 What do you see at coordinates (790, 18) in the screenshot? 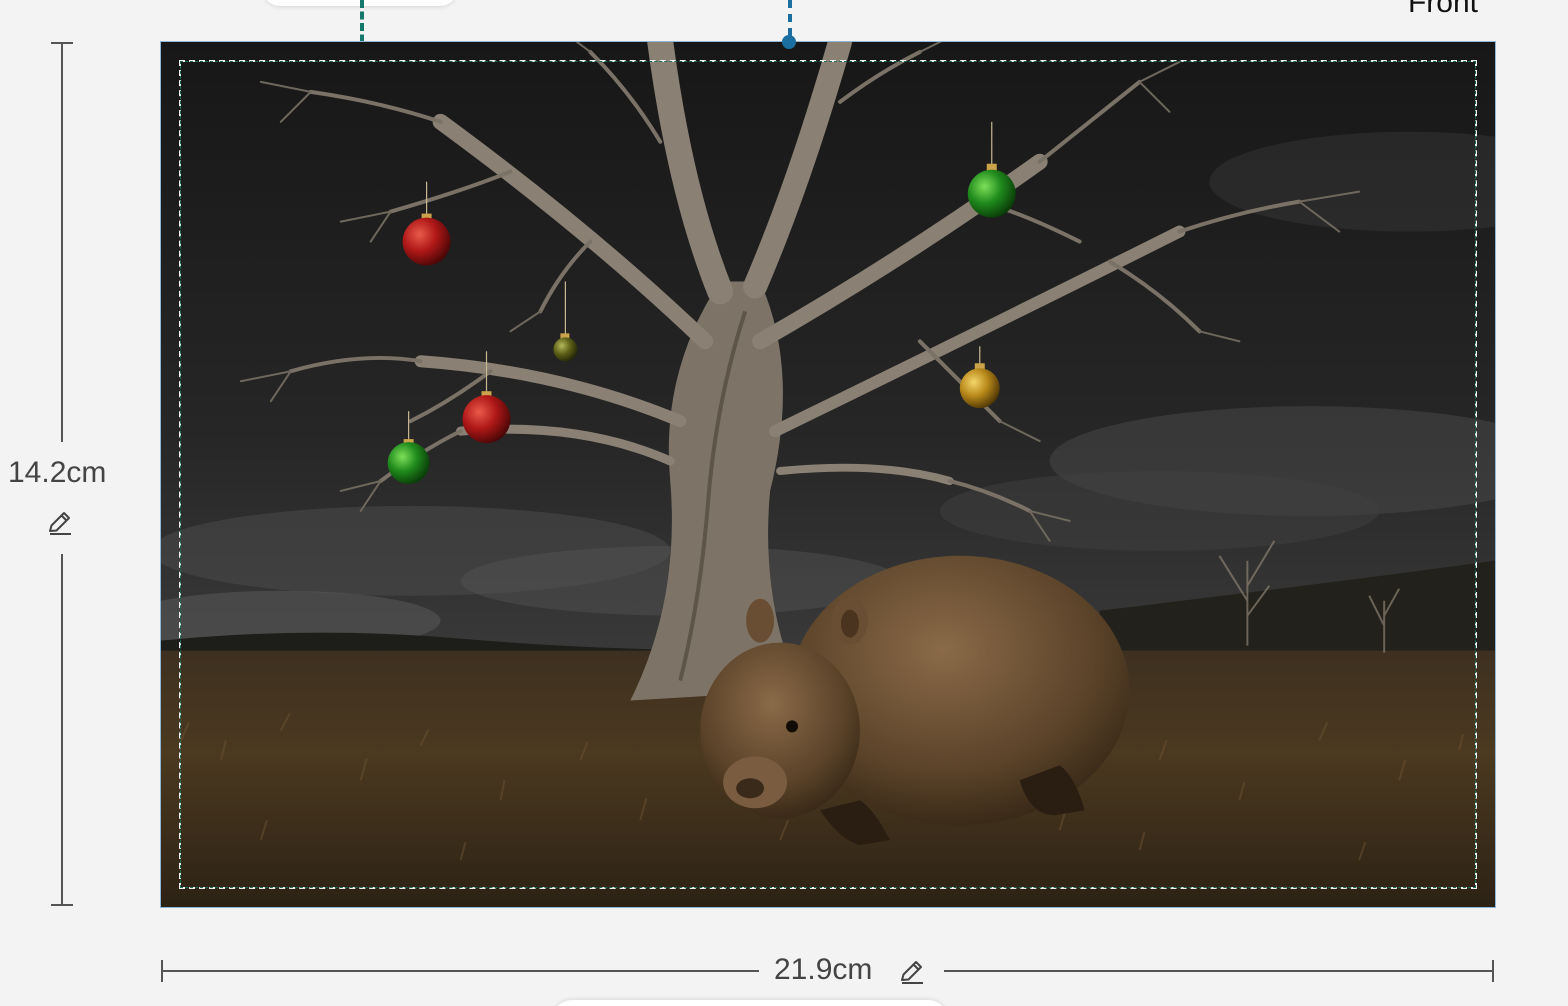
I see `center-guide-handle` at bounding box center [790, 18].